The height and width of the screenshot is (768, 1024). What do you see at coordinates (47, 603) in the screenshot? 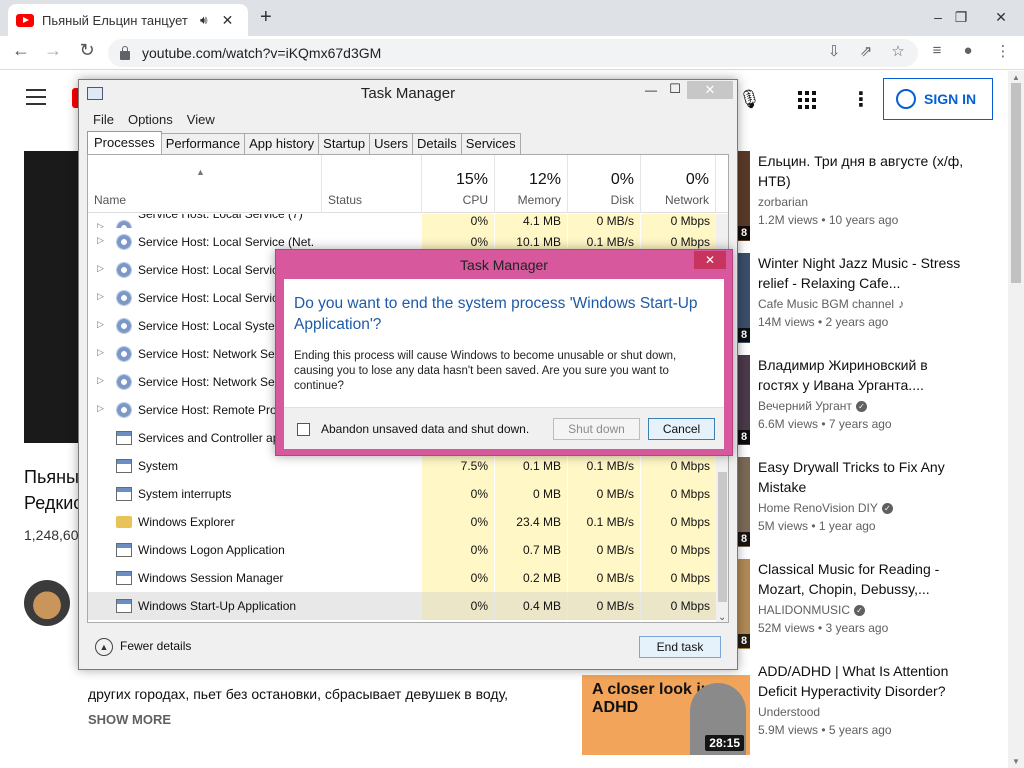
I see `channel-avatar` at bounding box center [47, 603].